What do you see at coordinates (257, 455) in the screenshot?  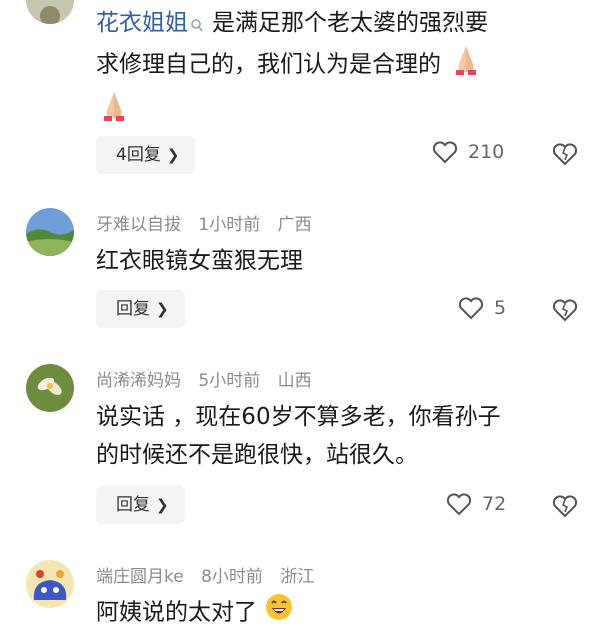 I see `comment-text: 的时候还不是跑很快，站很久。` at bounding box center [257, 455].